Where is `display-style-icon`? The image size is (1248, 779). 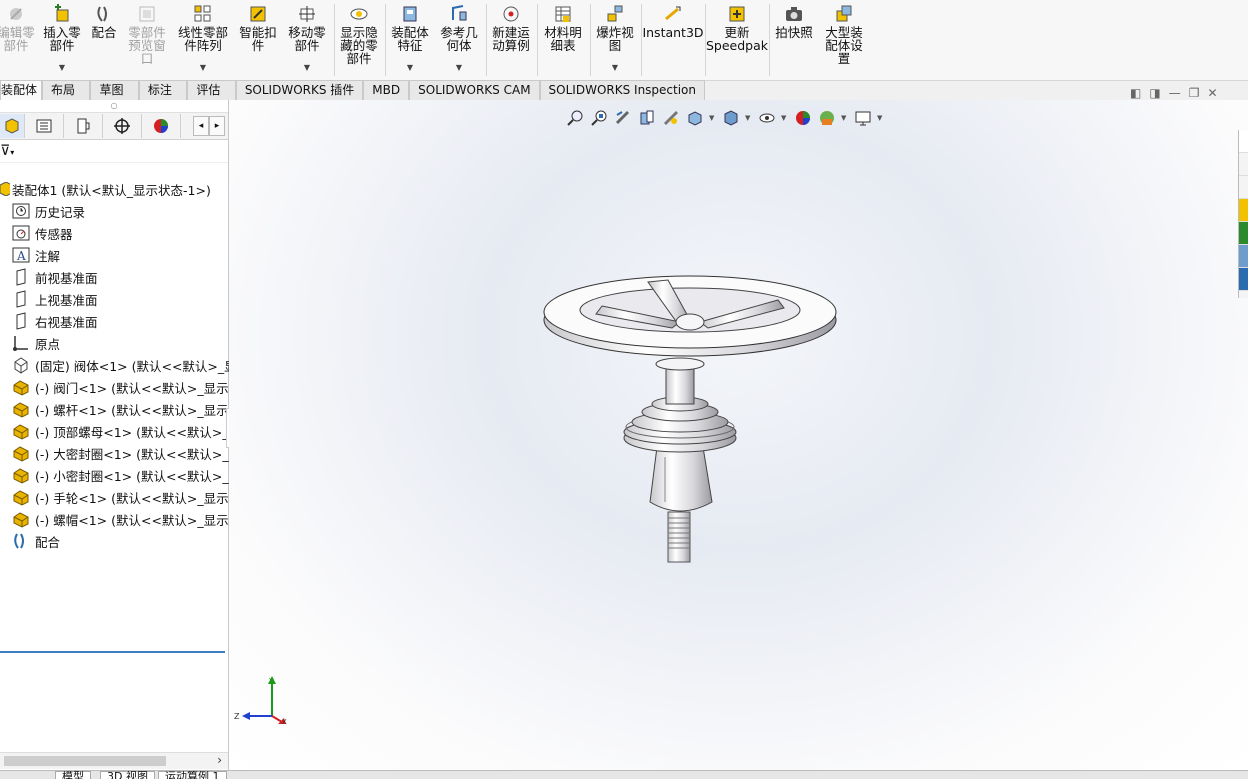
display-style-icon is located at coordinates (731, 118).